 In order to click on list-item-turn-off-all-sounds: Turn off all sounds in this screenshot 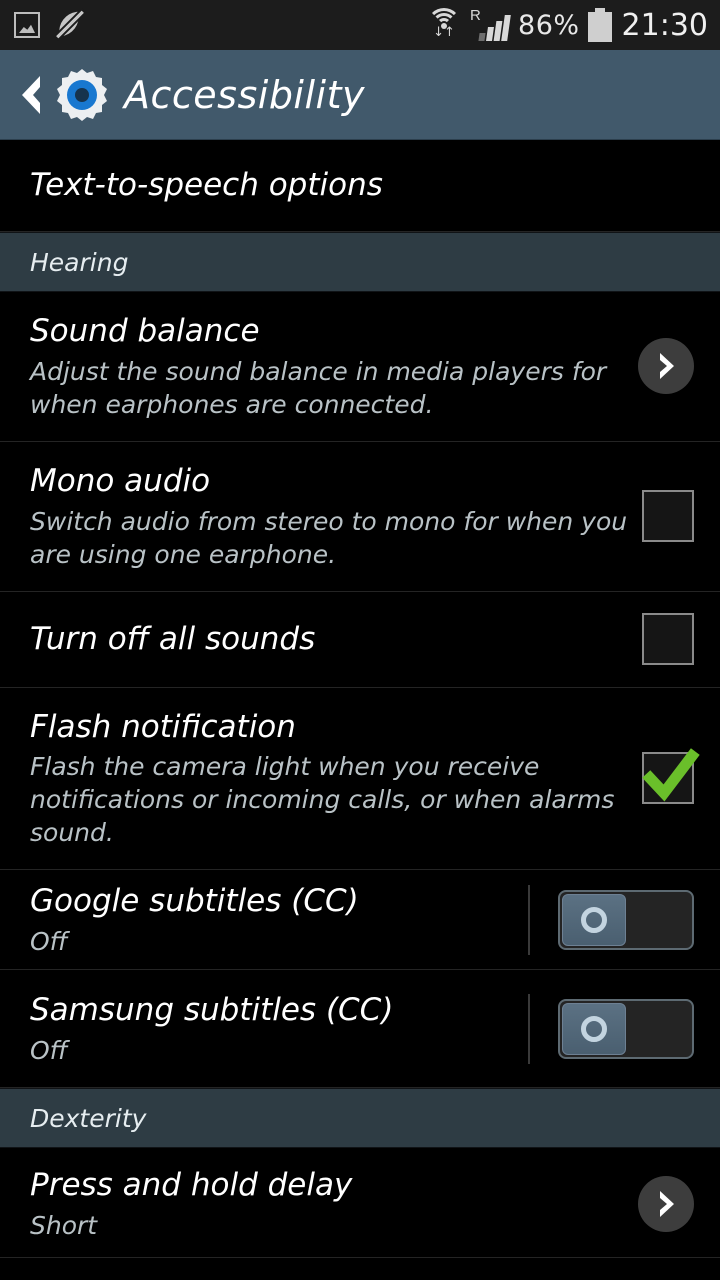, I will do `click(360, 639)`.